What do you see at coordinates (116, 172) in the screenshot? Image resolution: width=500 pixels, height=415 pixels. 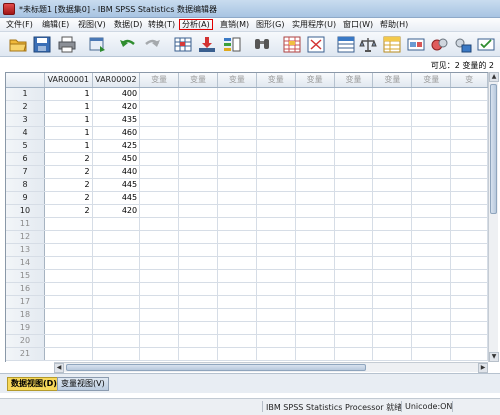 I see `cell-var00002: 440` at bounding box center [116, 172].